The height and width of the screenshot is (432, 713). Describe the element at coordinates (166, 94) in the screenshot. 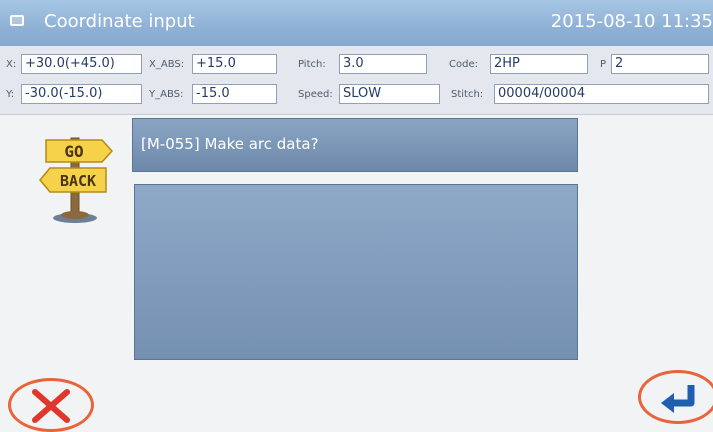

I see `y-abs-label: Y_ABS:` at that location.